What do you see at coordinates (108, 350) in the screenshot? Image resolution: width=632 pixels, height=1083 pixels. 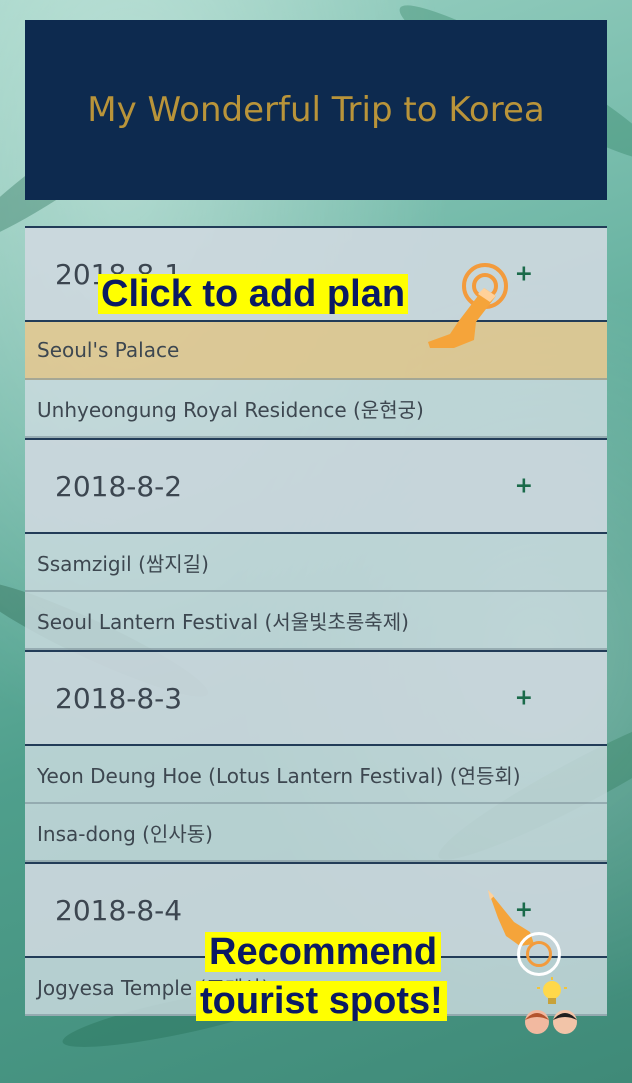 I see `plan-label: Seoul's Palace` at bounding box center [108, 350].